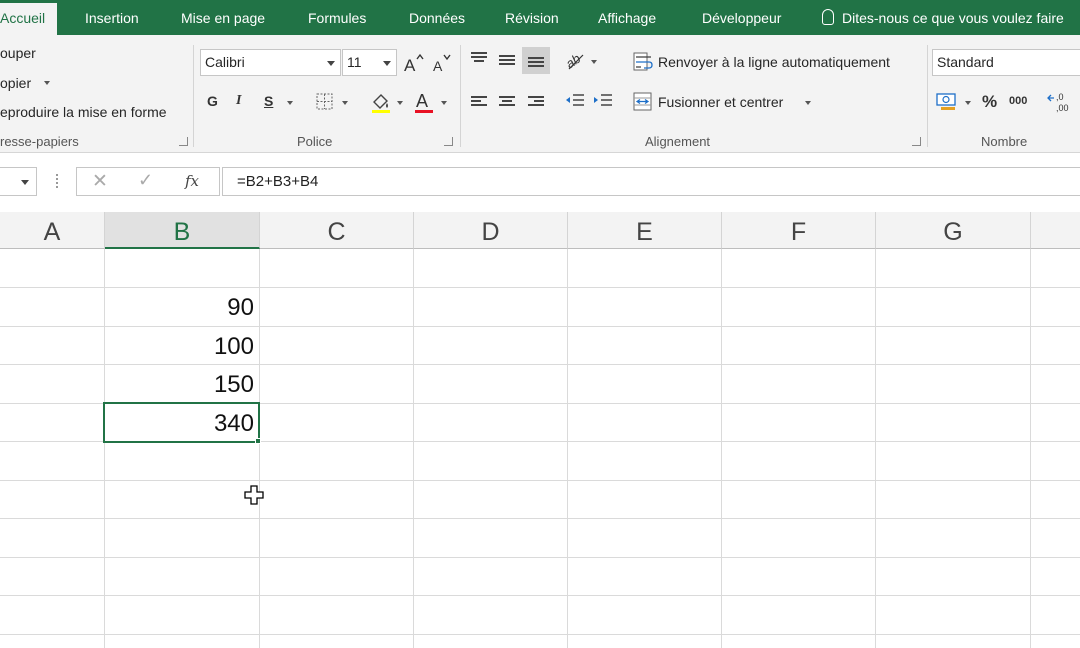 Image resolution: width=1080 pixels, height=648 pixels. Describe the element at coordinates (808, 103) in the screenshot. I see `merge-center-dropdown-icon` at that location.